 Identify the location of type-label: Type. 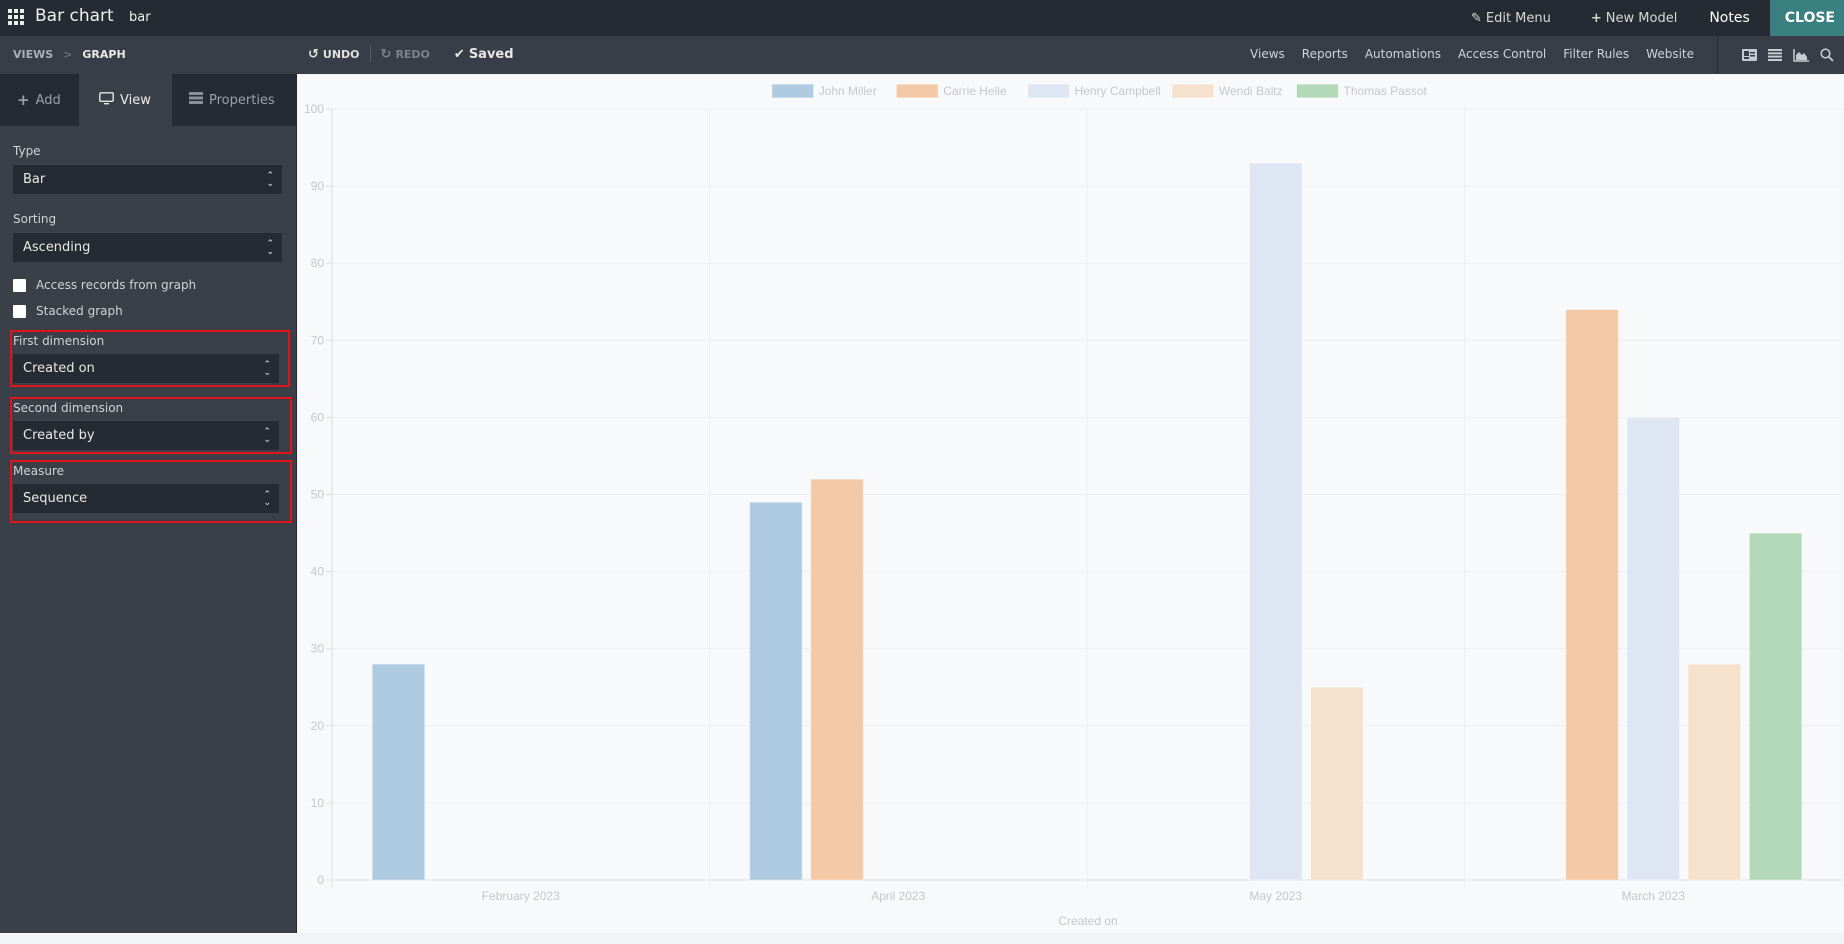
(27, 151).